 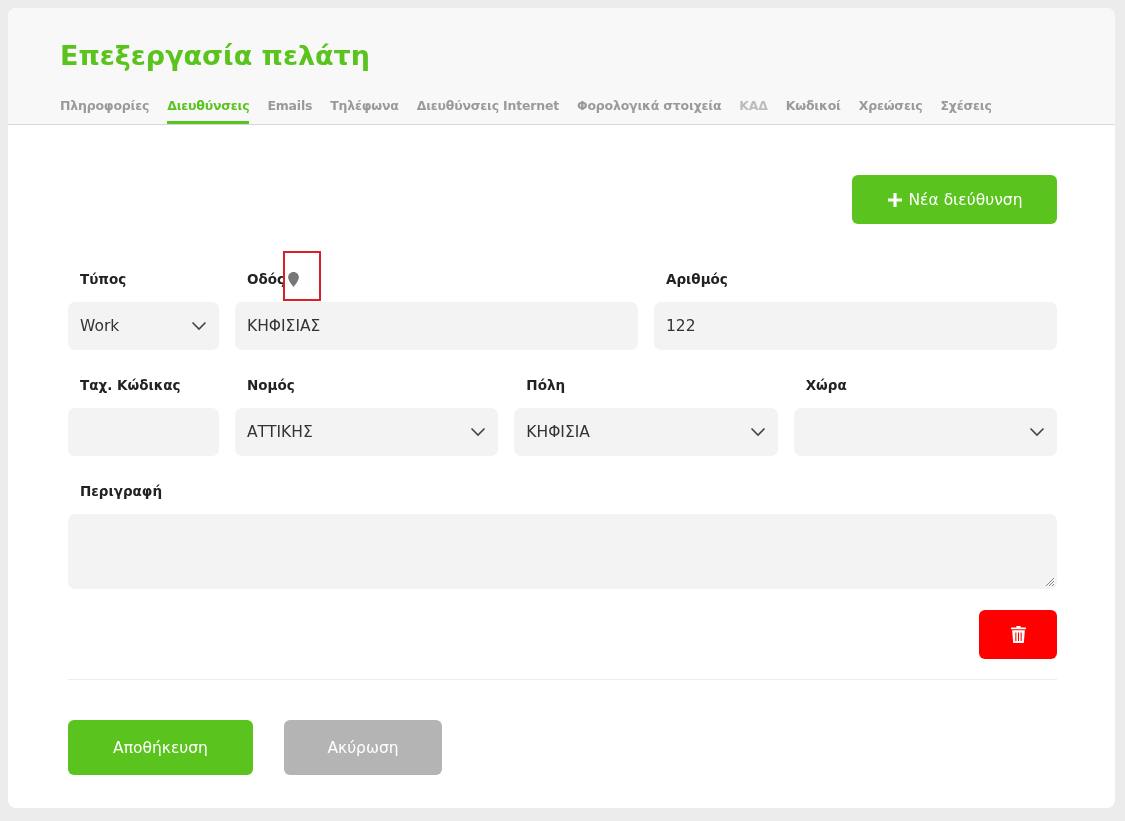 I want to click on tab: Φορολογικά στοιχεία, so click(x=649, y=109).